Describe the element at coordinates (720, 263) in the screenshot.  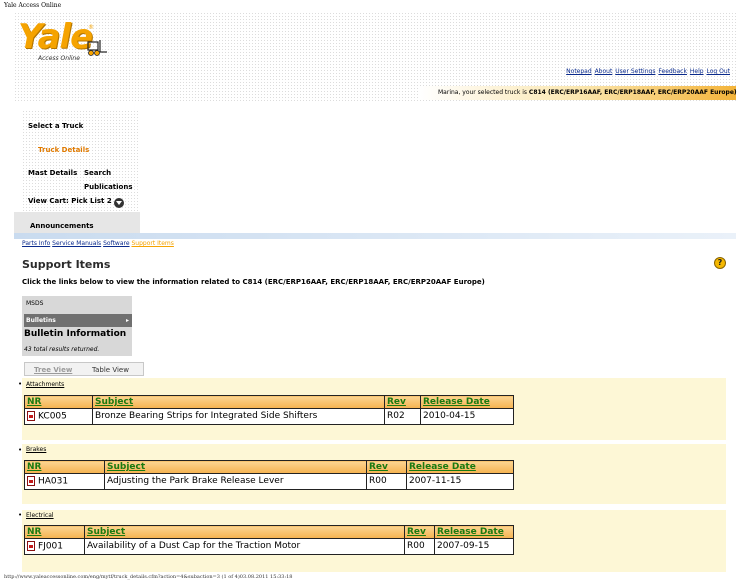
I see `help-icon: ?` at that location.